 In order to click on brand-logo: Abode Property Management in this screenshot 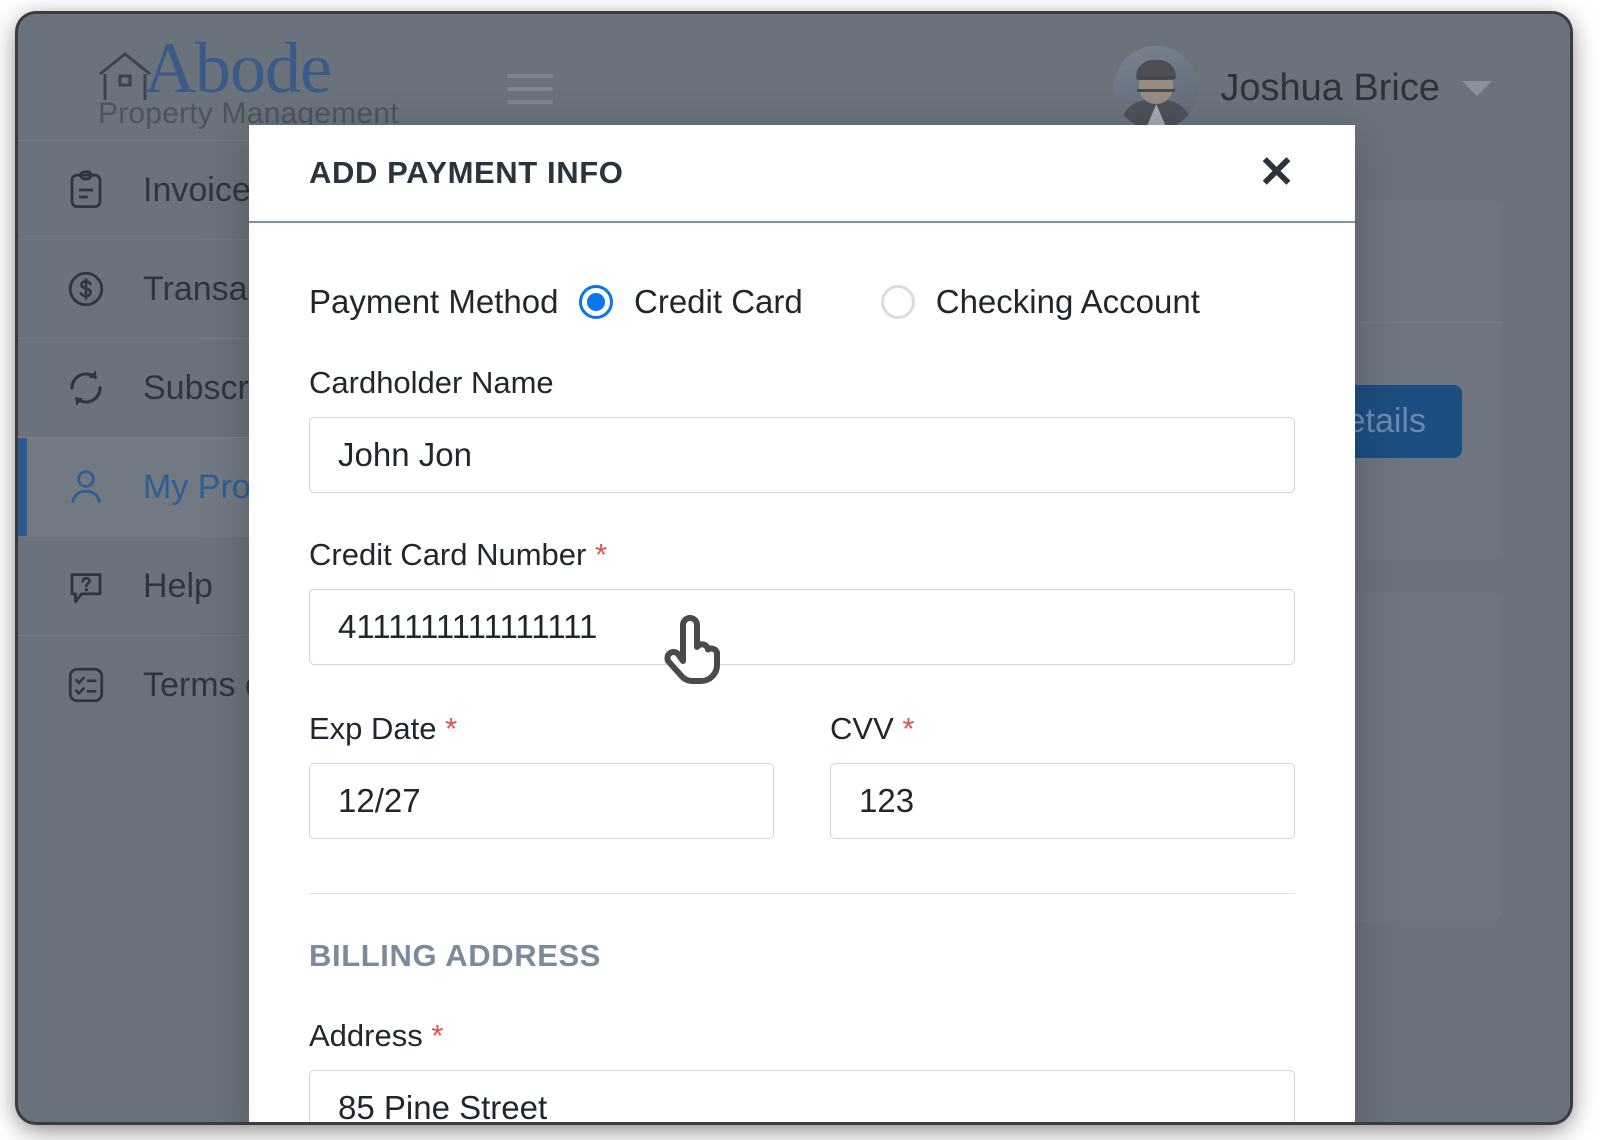, I will do `click(261, 80)`.